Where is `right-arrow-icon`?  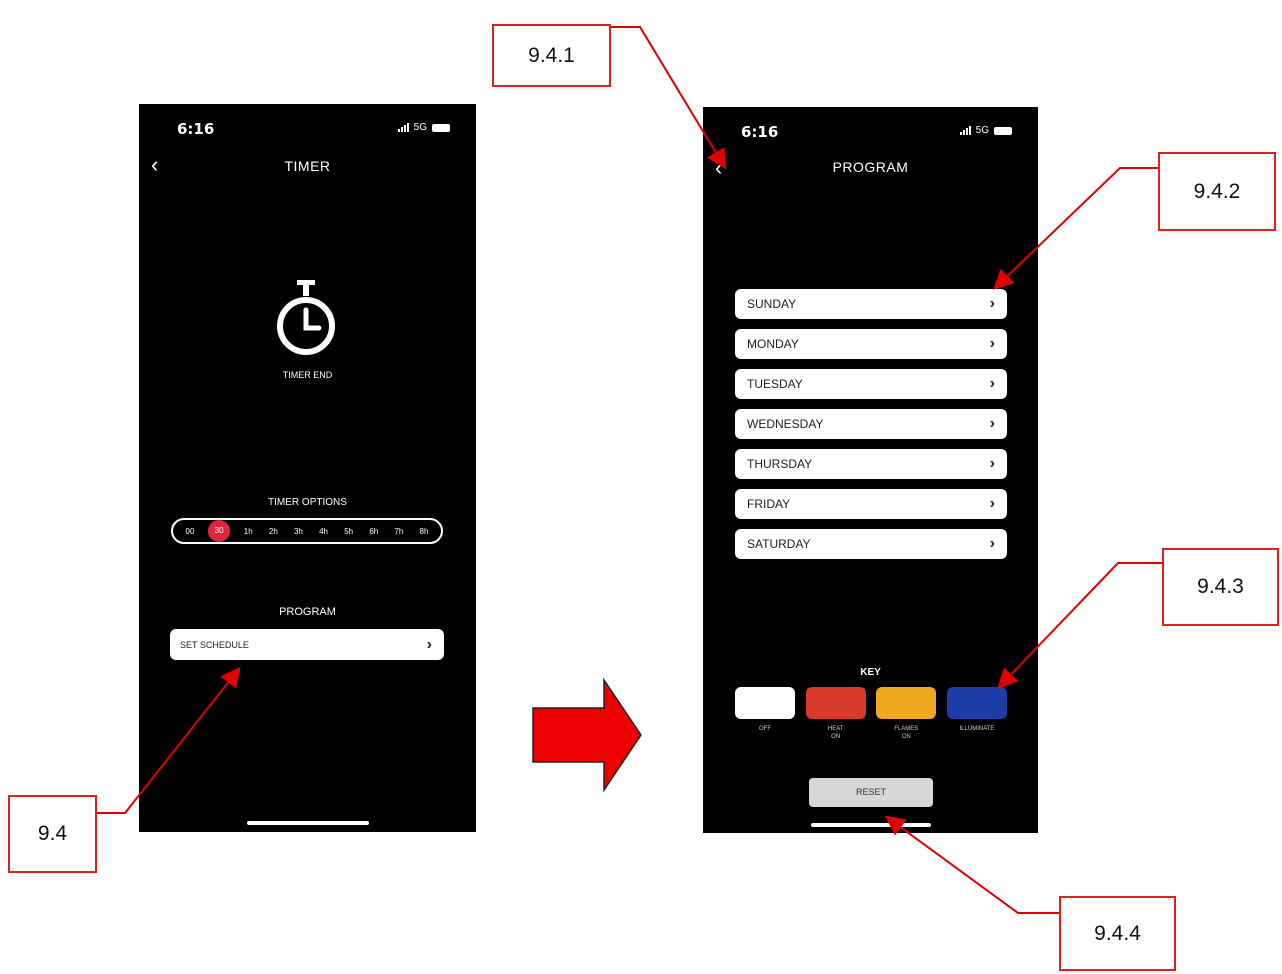
right-arrow-icon is located at coordinates (587, 735).